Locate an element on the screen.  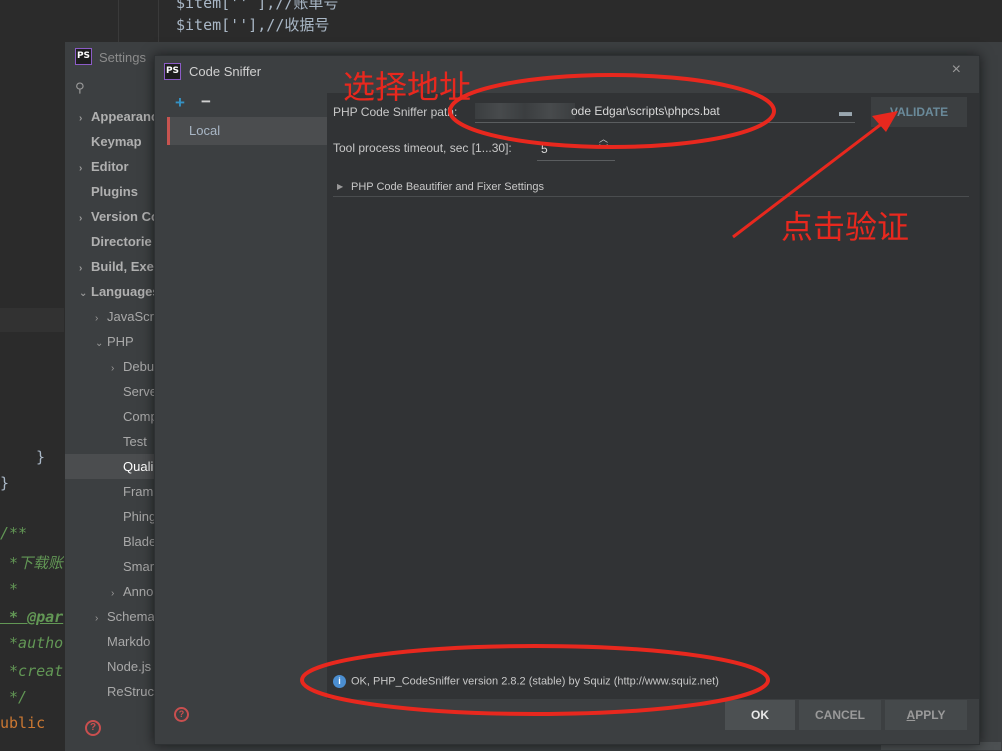
timeout-label: Tool process timeout, sec [1...30]: is located at coordinates (422, 148).